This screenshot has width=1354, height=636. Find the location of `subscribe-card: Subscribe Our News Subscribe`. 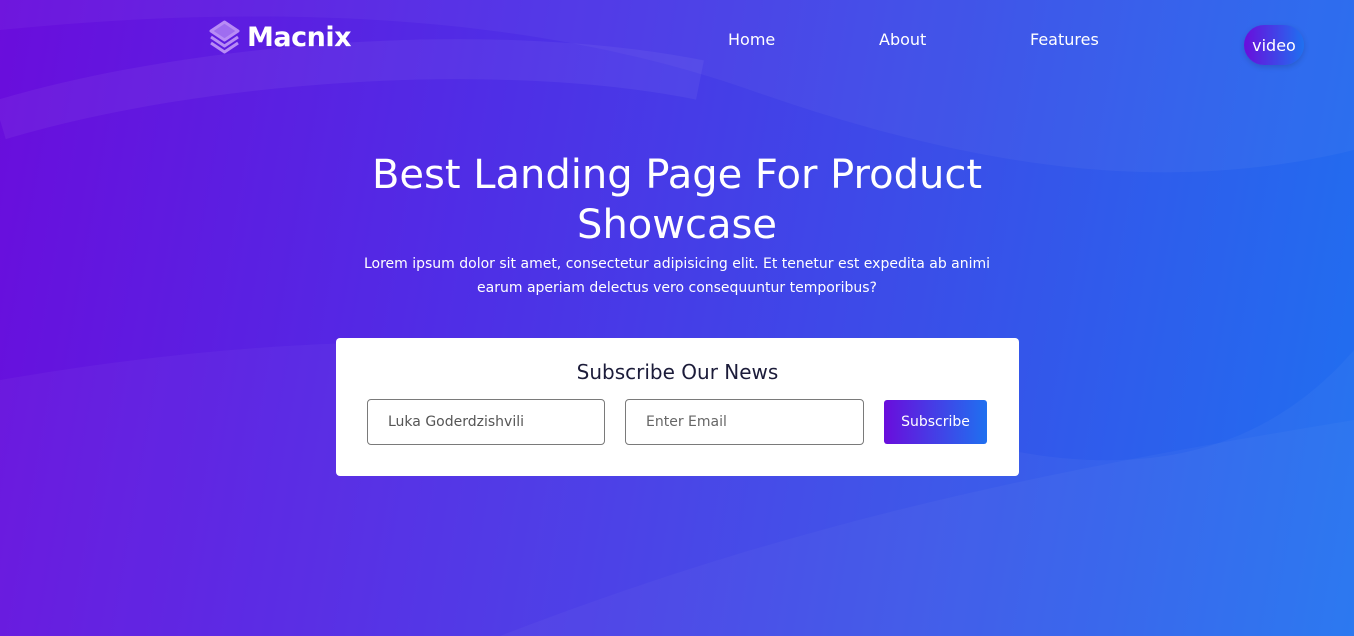

subscribe-card: Subscribe Our News Subscribe is located at coordinates (677, 407).